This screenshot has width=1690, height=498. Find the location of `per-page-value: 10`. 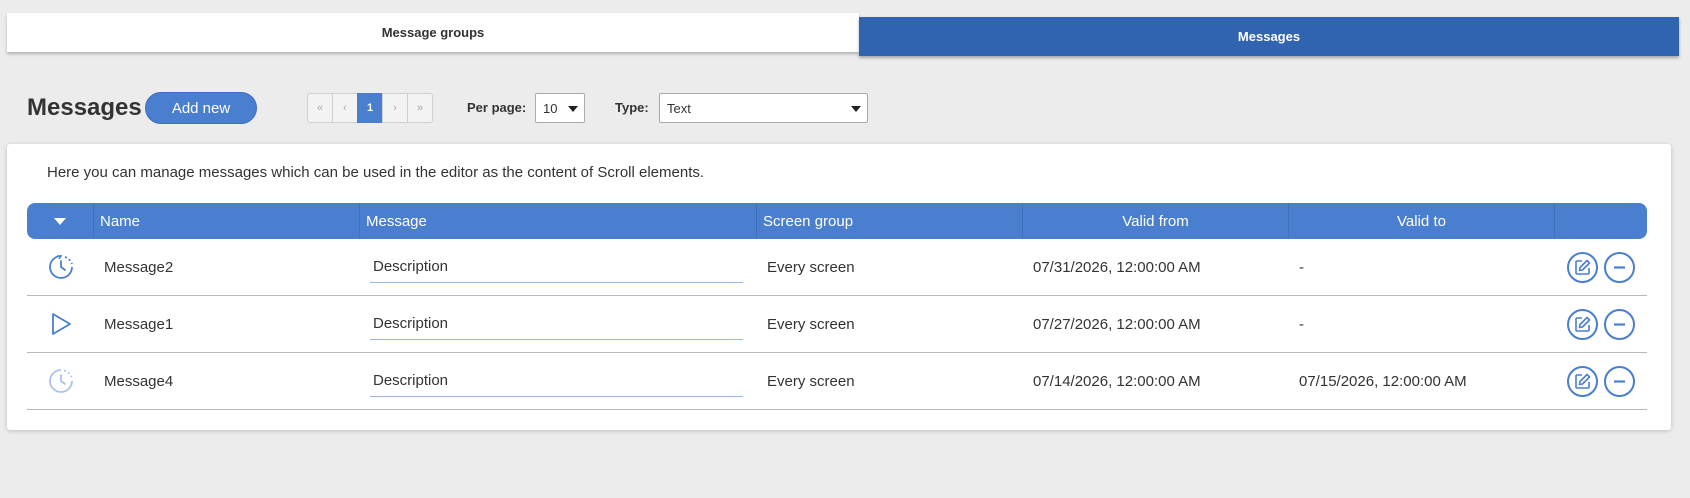

per-page-value: 10 is located at coordinates (550, 108).